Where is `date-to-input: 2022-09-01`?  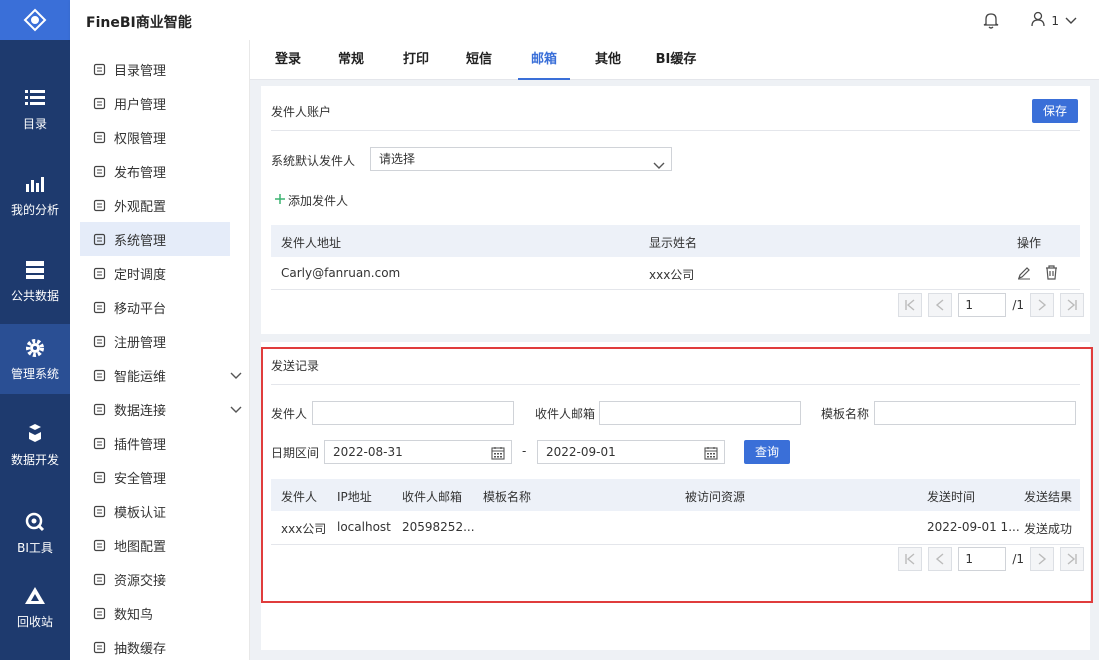
date-to-input: 2022-09-01 is located at coordinates (631, 452).